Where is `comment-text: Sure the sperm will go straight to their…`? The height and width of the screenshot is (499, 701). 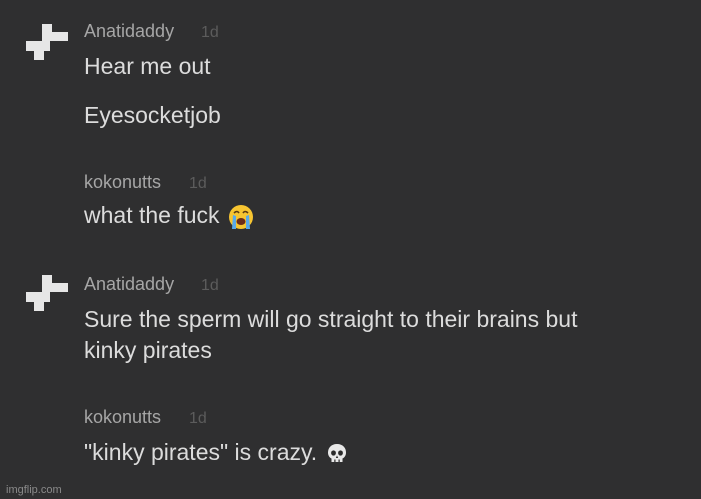
comment-text: Sure the sperm will go straight to their… is located at coordinates (331, 319).